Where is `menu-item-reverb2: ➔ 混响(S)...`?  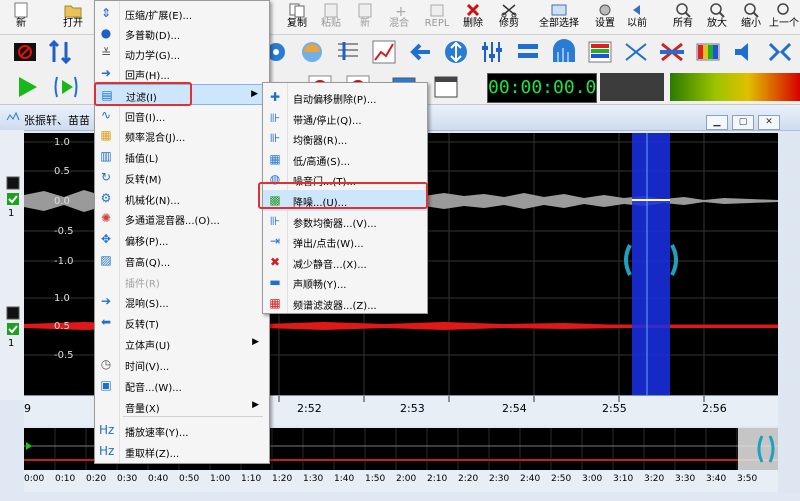
menu-item-reverb2: ➔ 混响(S)... is located at coordinates (182, 301).